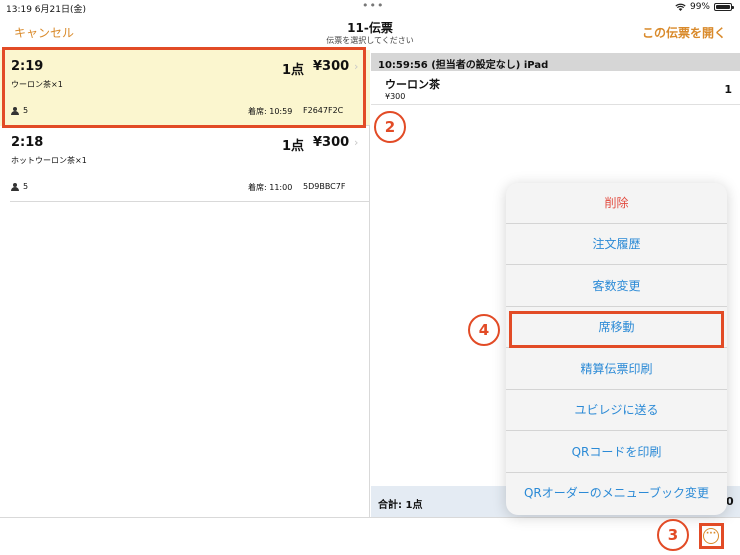 The image size is (740, 555). Describe the element at coordinates (400, 505) in the screenshot. I see `total-label: 合計: 1点` at that location.